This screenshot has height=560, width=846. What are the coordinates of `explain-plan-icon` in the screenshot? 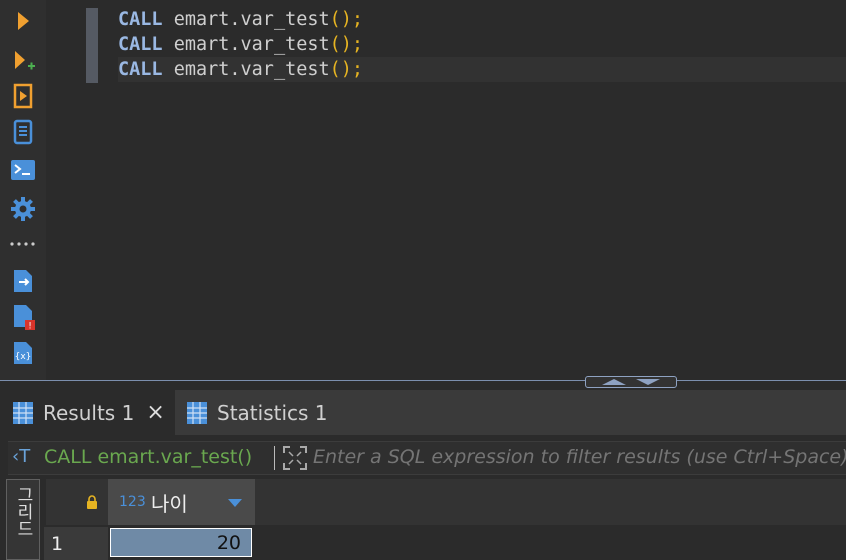 It's located at (23, 96).